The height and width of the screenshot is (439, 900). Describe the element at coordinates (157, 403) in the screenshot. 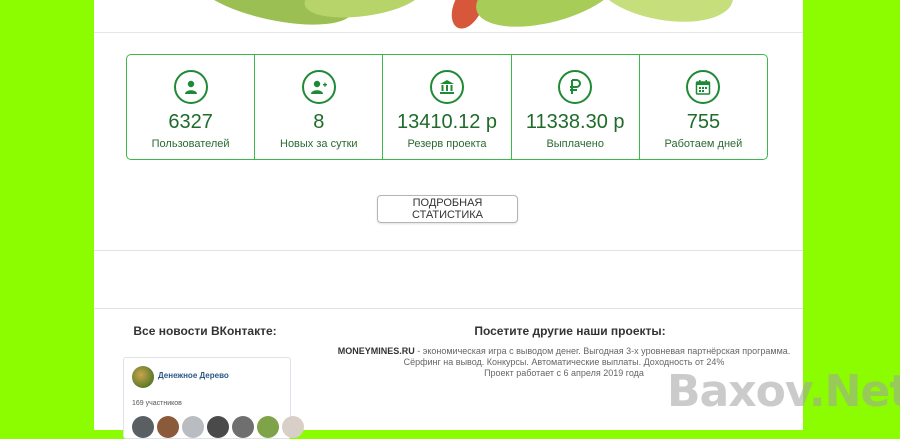

I see `group-members-count: 169 участников` at that location.